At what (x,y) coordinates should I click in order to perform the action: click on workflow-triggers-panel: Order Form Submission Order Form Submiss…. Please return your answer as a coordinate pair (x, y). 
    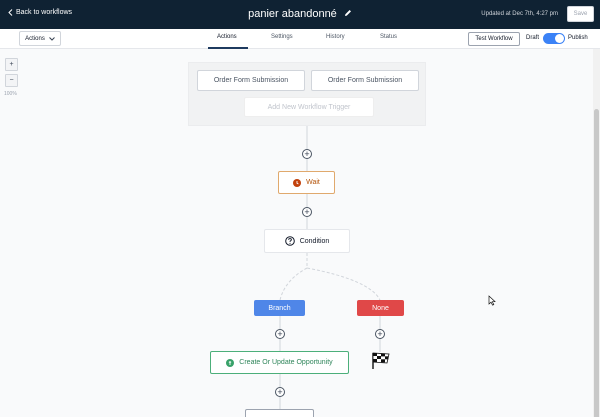
    Looking at the image, I should click on (307, 94).